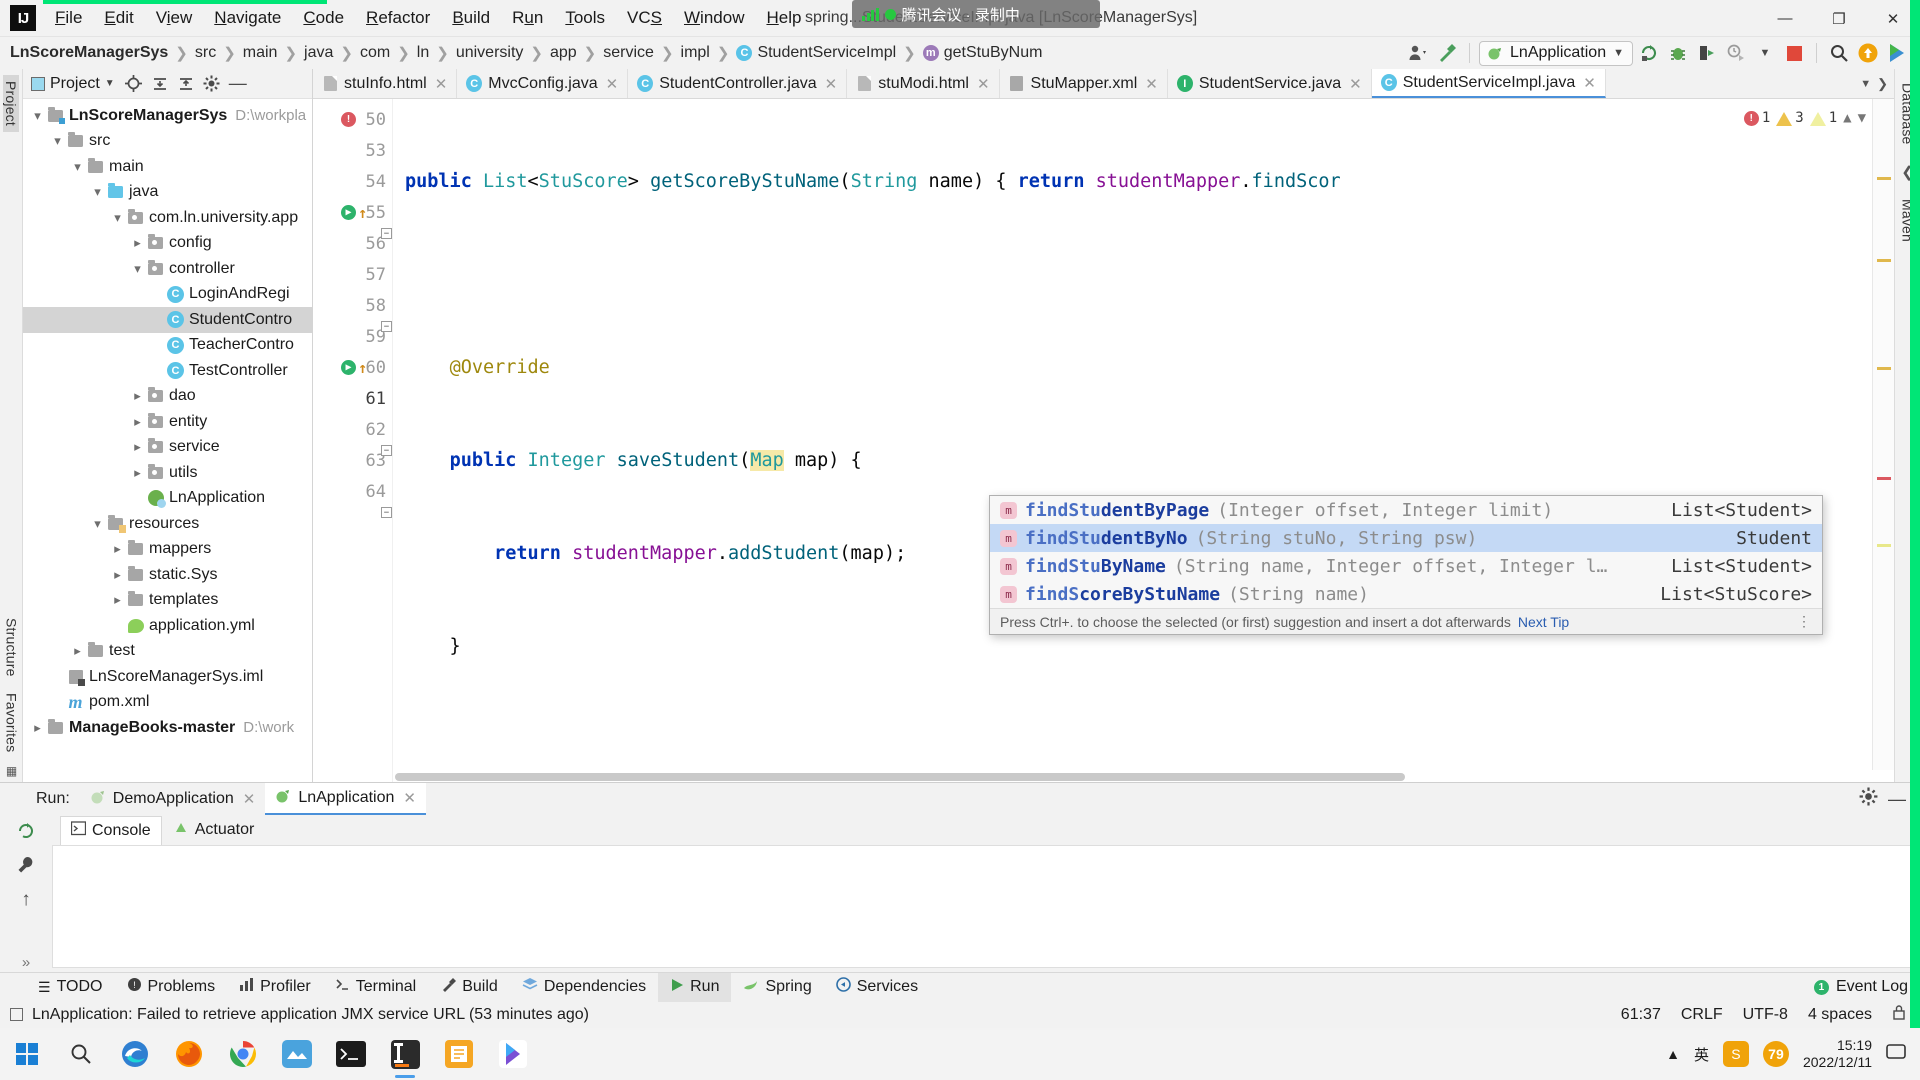 Image resolution: width=1920 pixels, height=1080 pixels. Describe the element at coordinates (1673, 1054) in the screenshot. I see `tray-chevron-up-icon: ▲` at that location.